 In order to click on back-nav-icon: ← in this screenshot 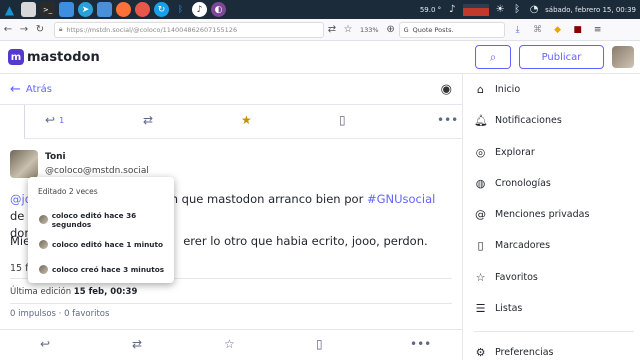, I will do `click(8, 30)`.